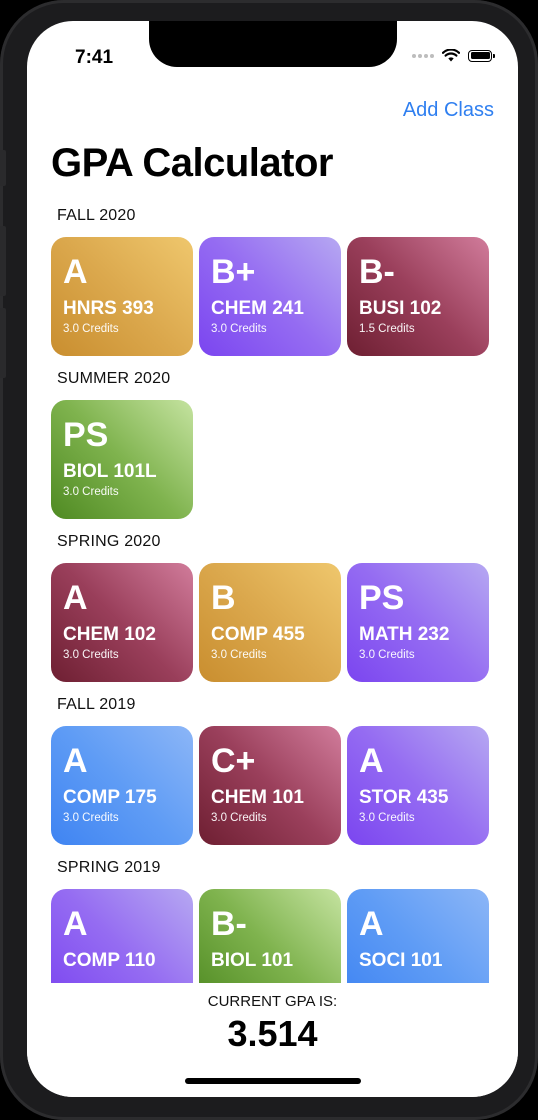 The height and width of the screenshot is (1120, 538). Describe the element at coordinates (400, 308) in the screenshot. I see `class-course-code: BUSI 102` at that location.